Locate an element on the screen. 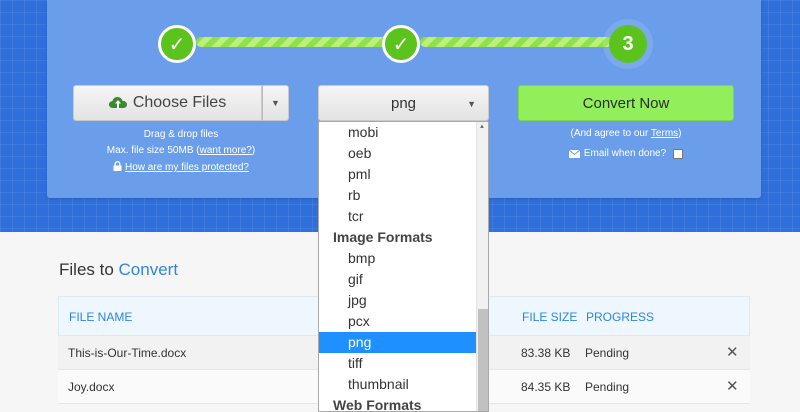 This screenshot has width=800, height=412. step-1-complete: ✓ is located at coordinates (177, 44).